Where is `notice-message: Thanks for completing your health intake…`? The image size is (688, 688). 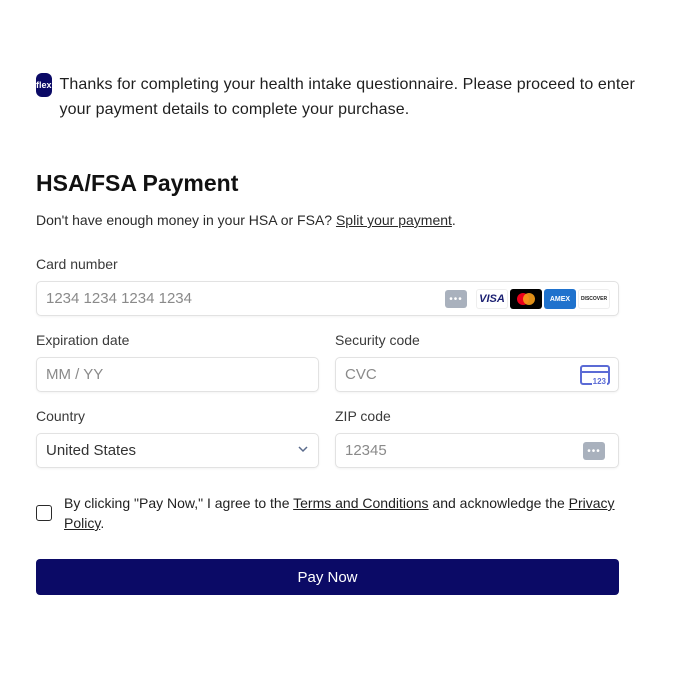
notice-message: Thanks for completing your health intake… is located at coordinates (347, 97).